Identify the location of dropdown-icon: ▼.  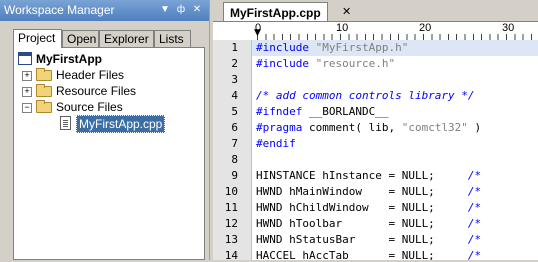
(165, 10).